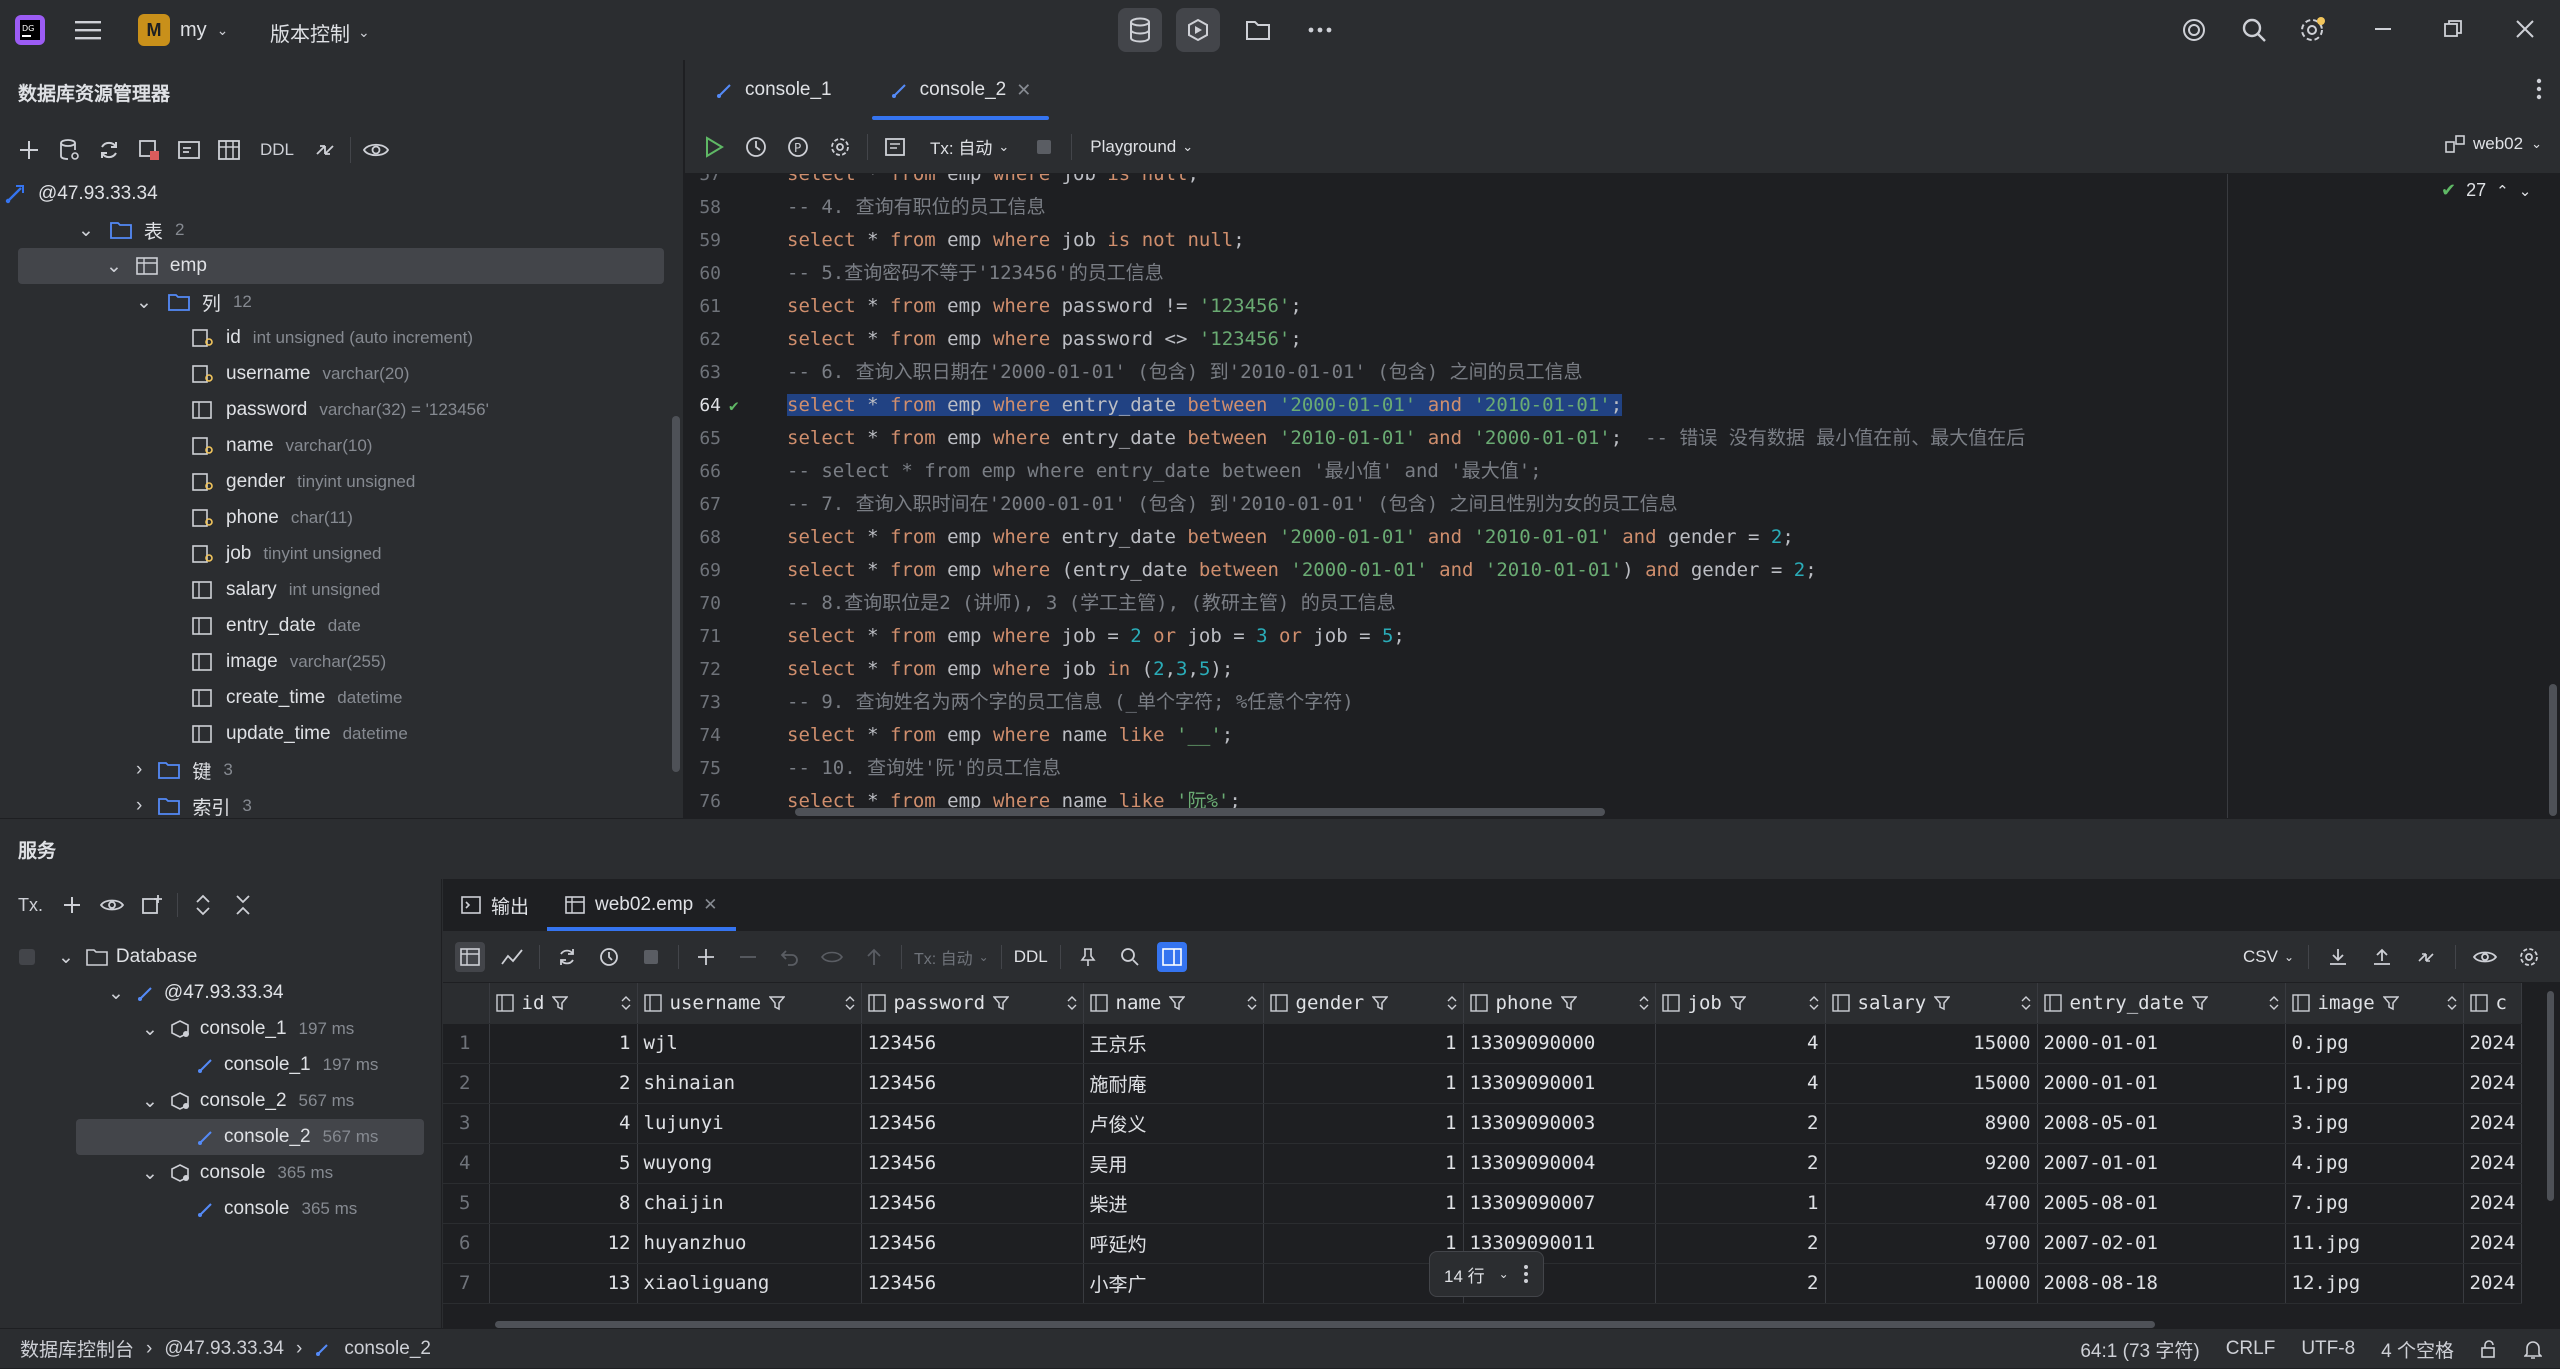  What do you see at coordinates (2338, 957) in the screenshot?
I see `download-icon` at bounding box center [2338, 957].